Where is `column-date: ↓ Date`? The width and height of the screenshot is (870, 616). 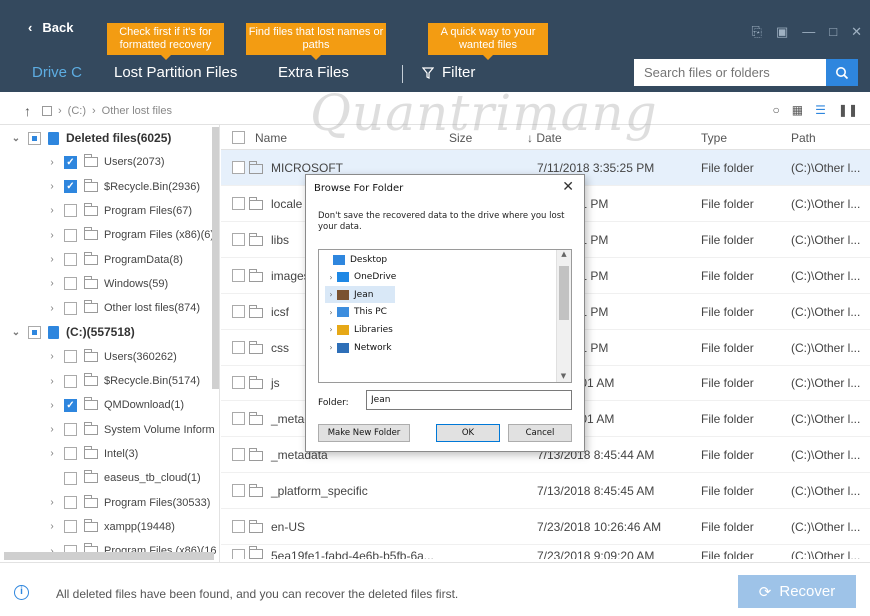
column-date: ↓ Date is located at coordinates (544, 138).